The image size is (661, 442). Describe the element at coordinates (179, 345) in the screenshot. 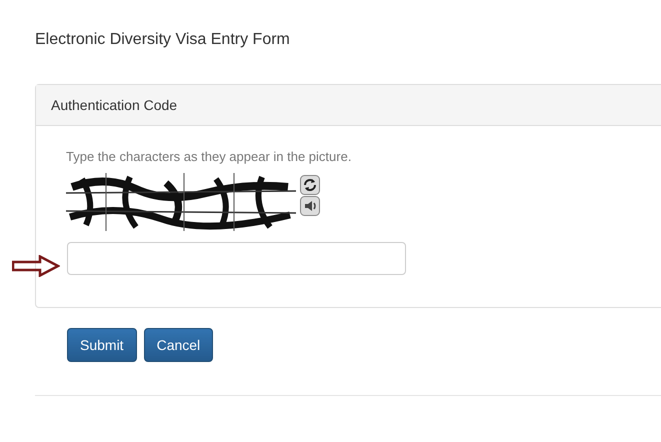

I see `form-button: Cancel` at that location.